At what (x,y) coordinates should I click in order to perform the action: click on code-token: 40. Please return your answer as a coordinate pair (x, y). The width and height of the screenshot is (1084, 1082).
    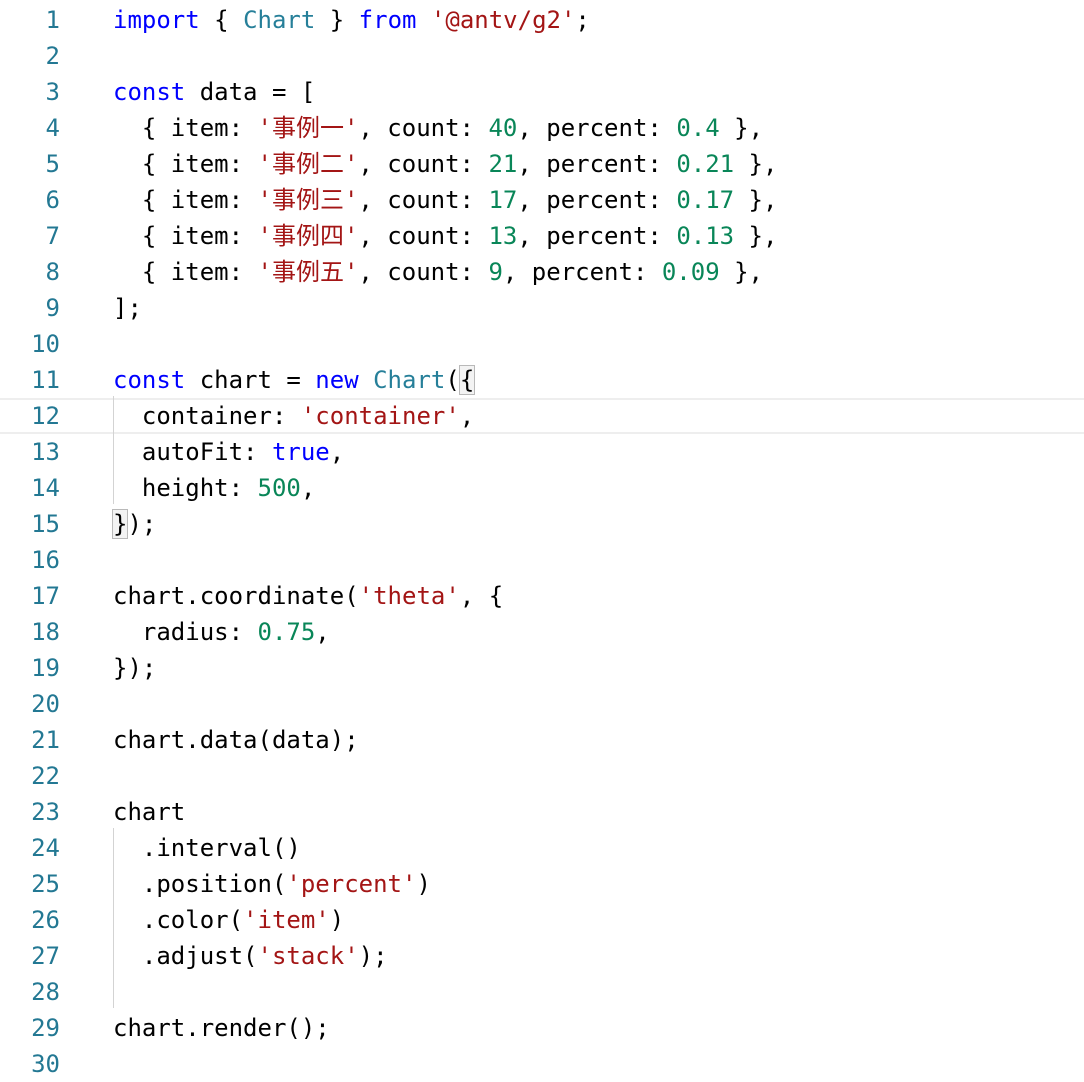
    Looking at the image, I should click on (503, 128).